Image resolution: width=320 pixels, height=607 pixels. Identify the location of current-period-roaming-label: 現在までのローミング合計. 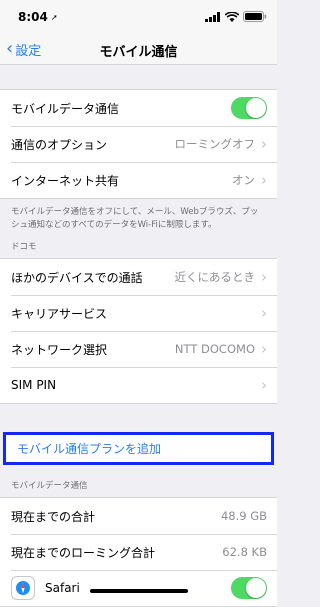
(83, 552).